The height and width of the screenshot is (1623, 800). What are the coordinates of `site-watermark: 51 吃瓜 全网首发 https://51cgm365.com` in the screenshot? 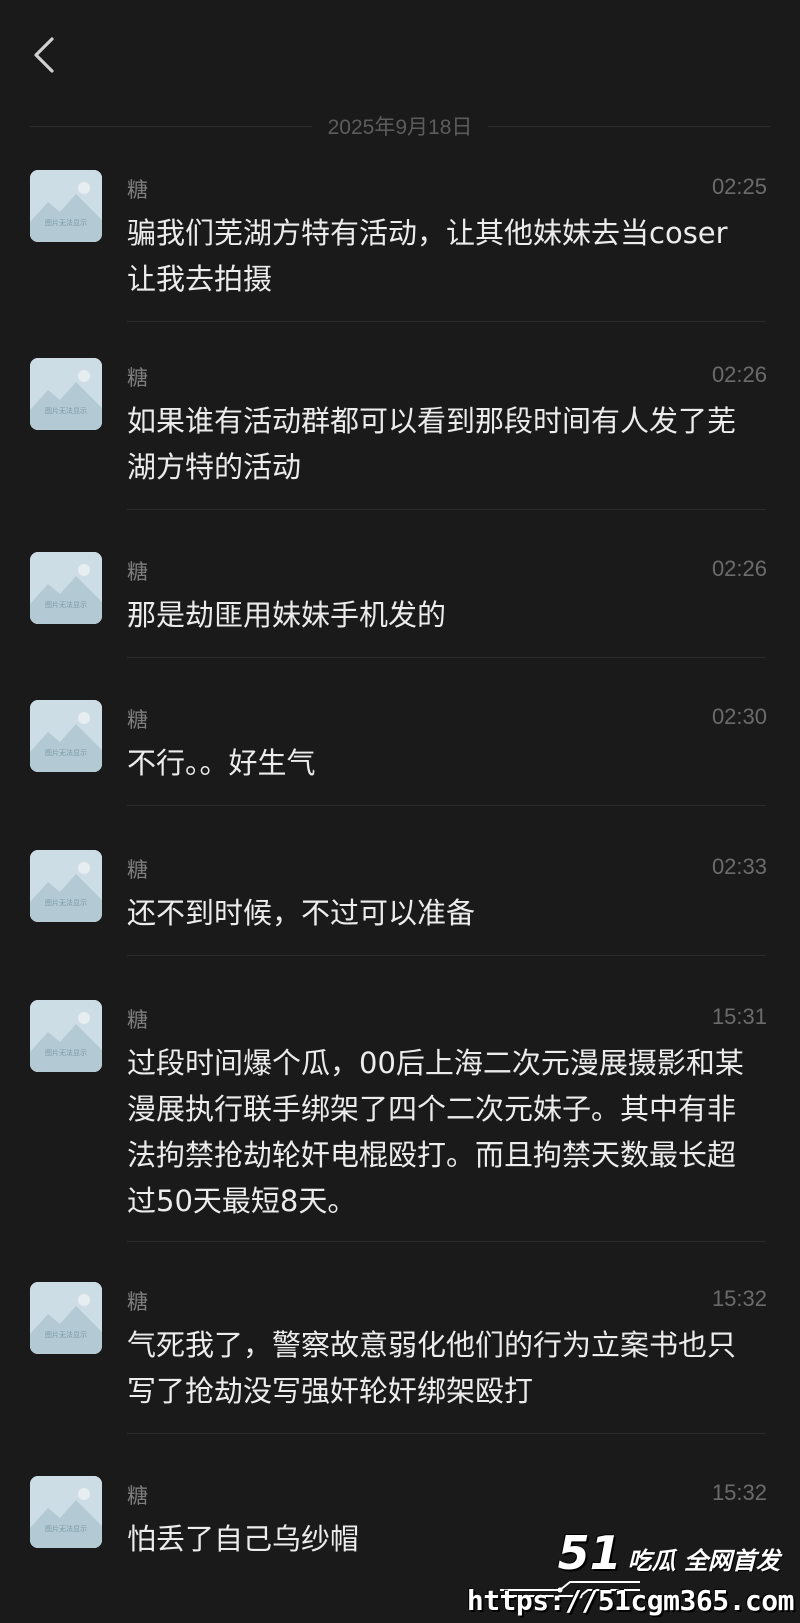 It's located at (633, 1570).